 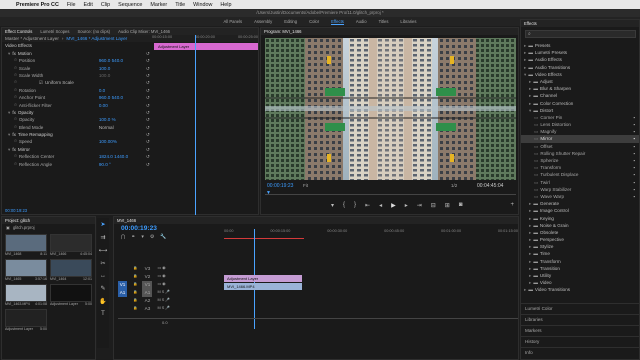 What do you see at coordinates (580, 67) in the screenshot?
I see `effects-folder: ▸ ▬ Audio Transitions` at bounding box center [580, 67].